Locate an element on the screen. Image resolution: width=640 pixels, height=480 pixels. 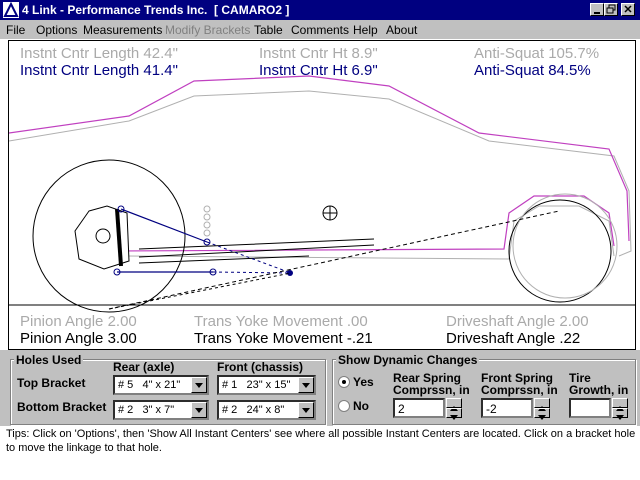
anti-squat-line is located at coordinates (334, 260).